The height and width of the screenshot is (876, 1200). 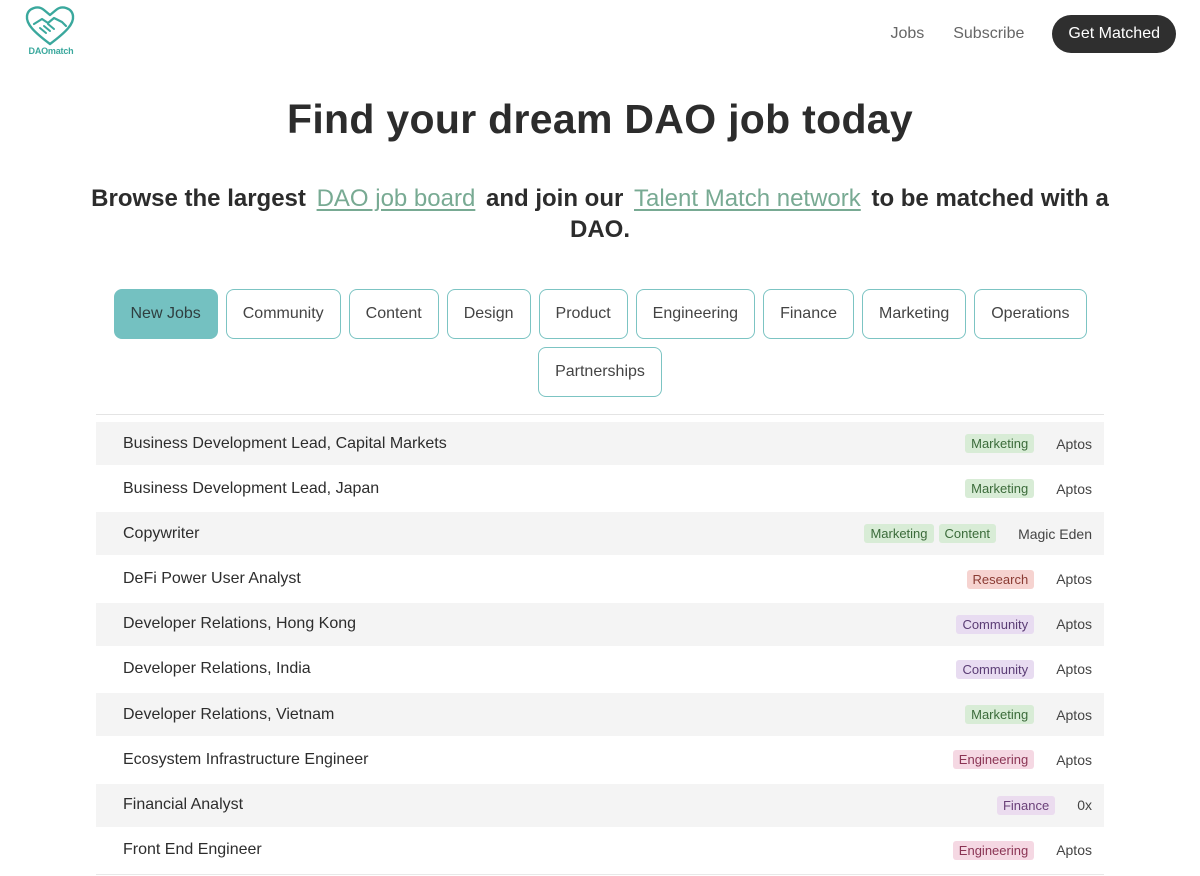 What do you see at coordinates (967, 534) in the screenshot?
I see `category-tag: Content` at bounding box center [967, 534].